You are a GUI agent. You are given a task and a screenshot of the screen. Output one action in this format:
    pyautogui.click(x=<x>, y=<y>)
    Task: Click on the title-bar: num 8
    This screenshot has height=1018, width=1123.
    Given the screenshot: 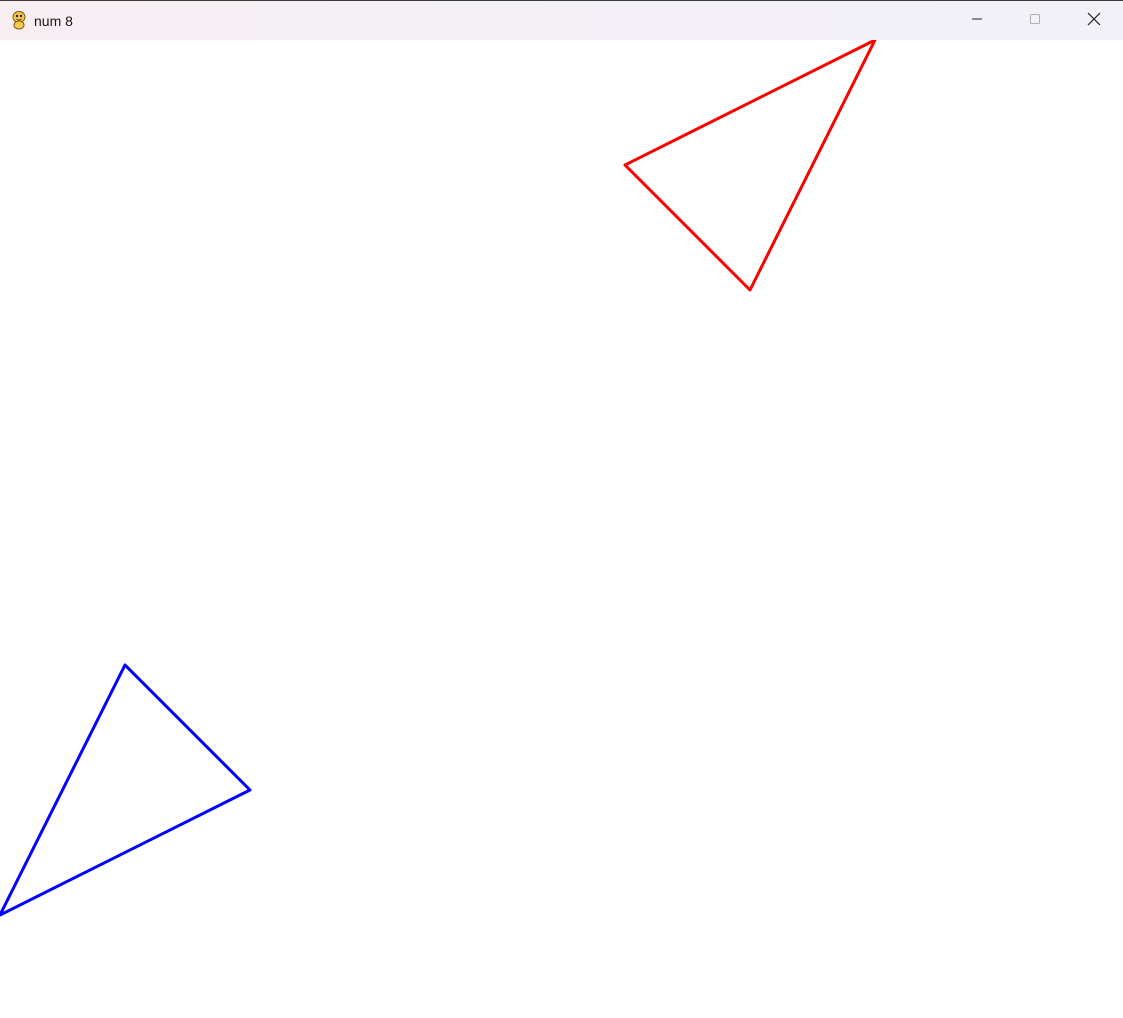 What is the action you would take?
    pyautogui.click(x=561, y=20)
    